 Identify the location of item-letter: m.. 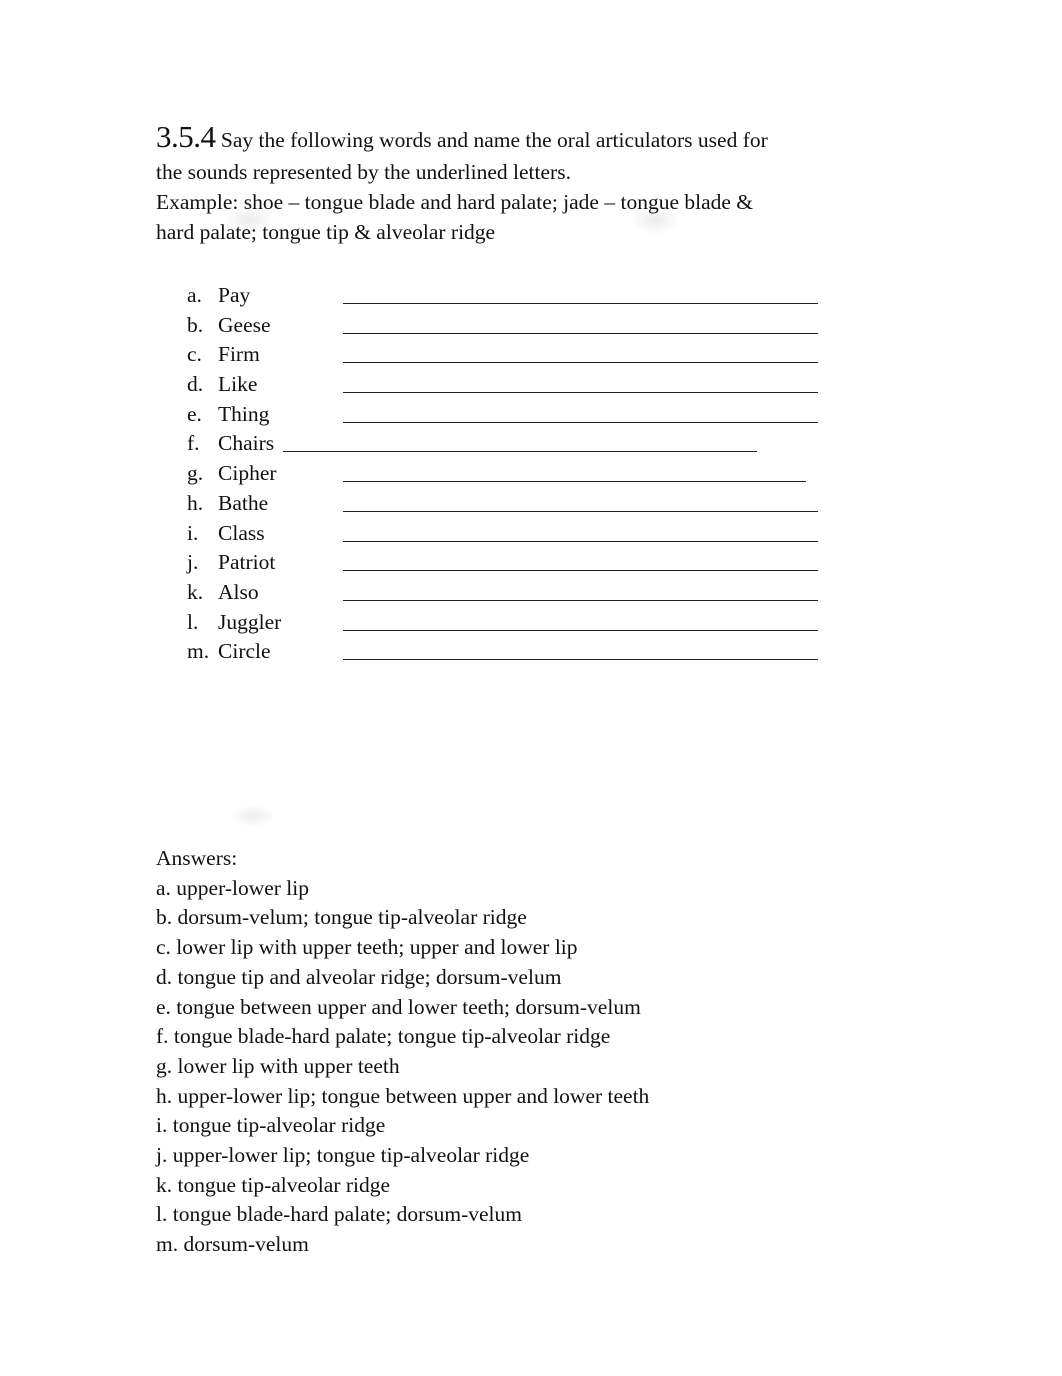
(198, 651).